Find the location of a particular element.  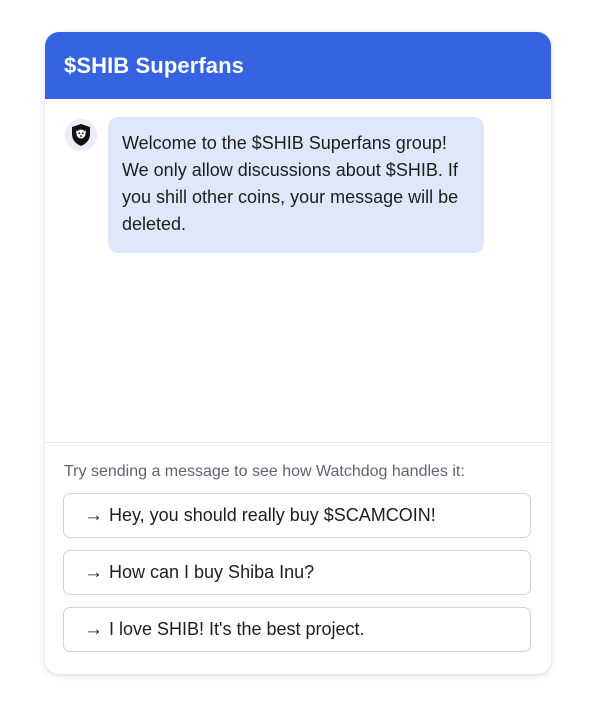

chat-header: $SHIB Superfans is located at coordinates (298, 65).